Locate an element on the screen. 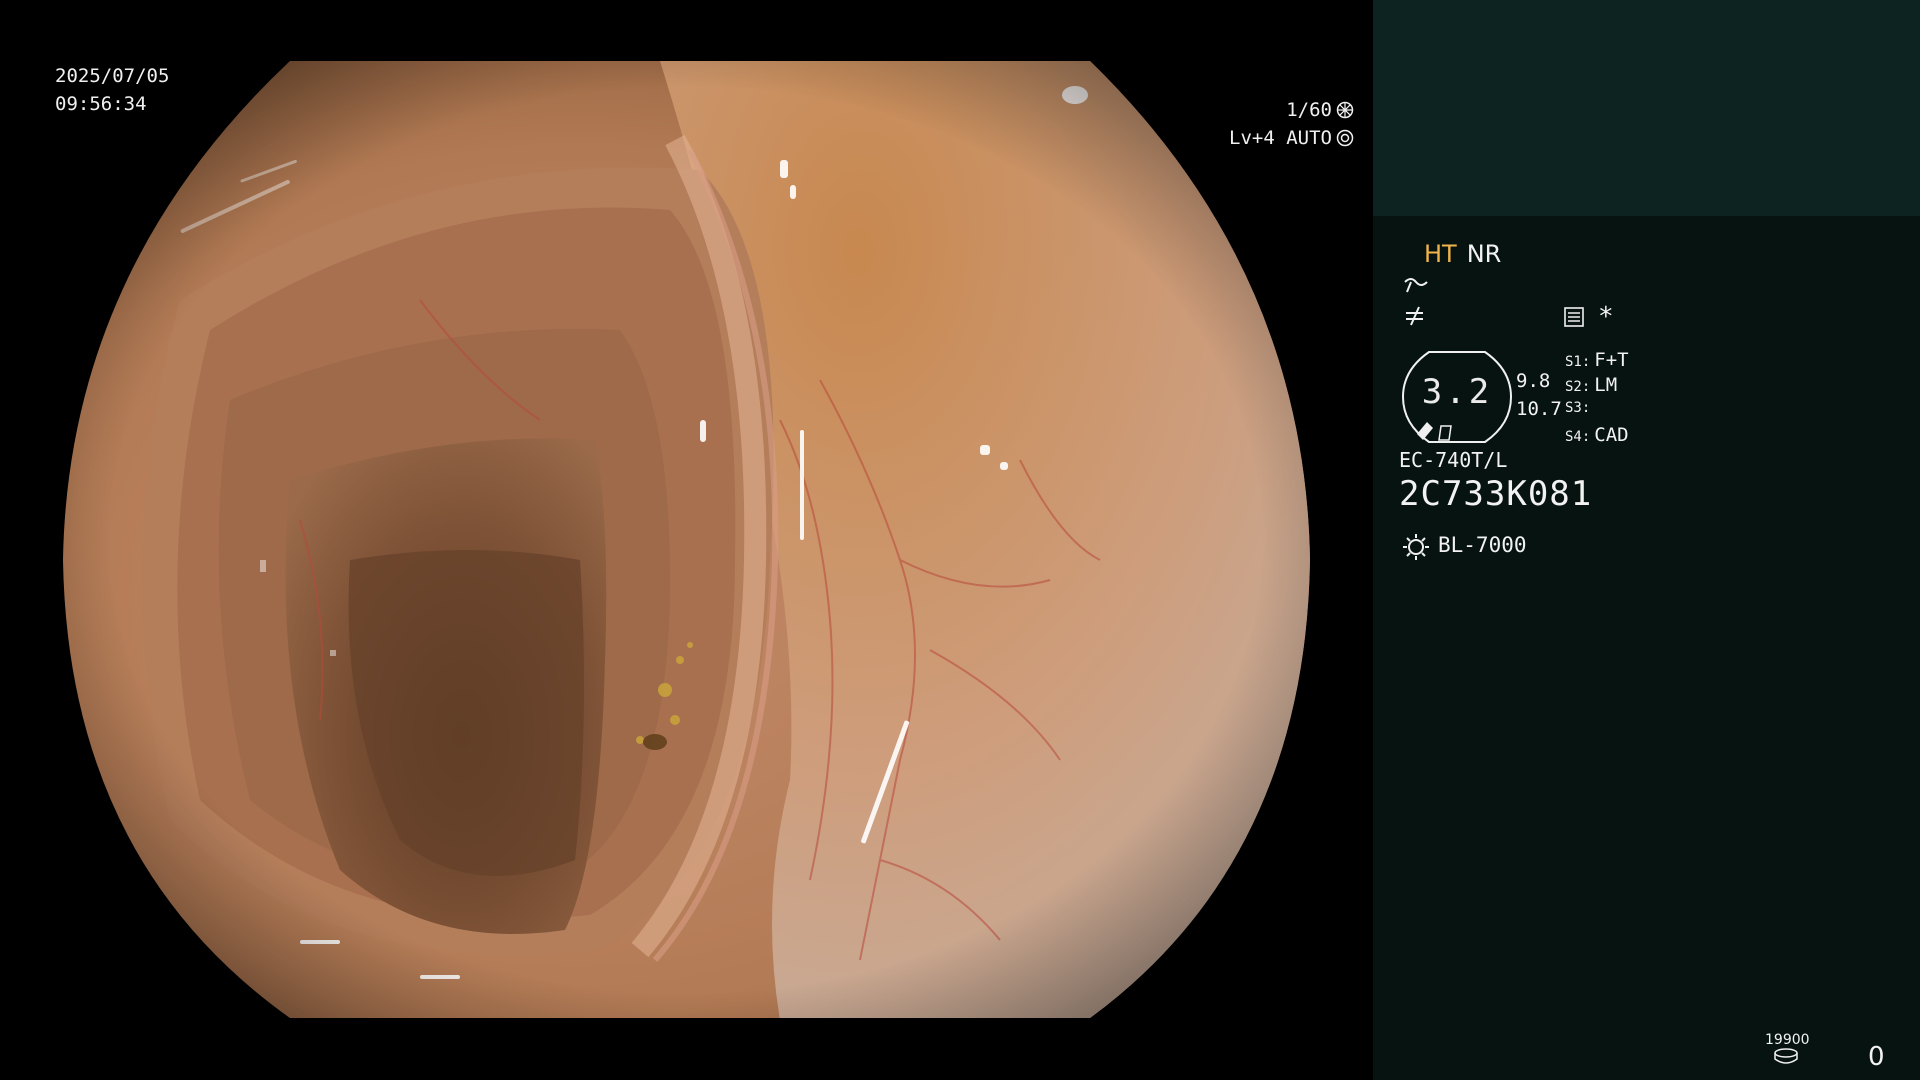 This screenshot has height=1080, width=1920. switch-value: LM is located at coordinates (1606, 385).